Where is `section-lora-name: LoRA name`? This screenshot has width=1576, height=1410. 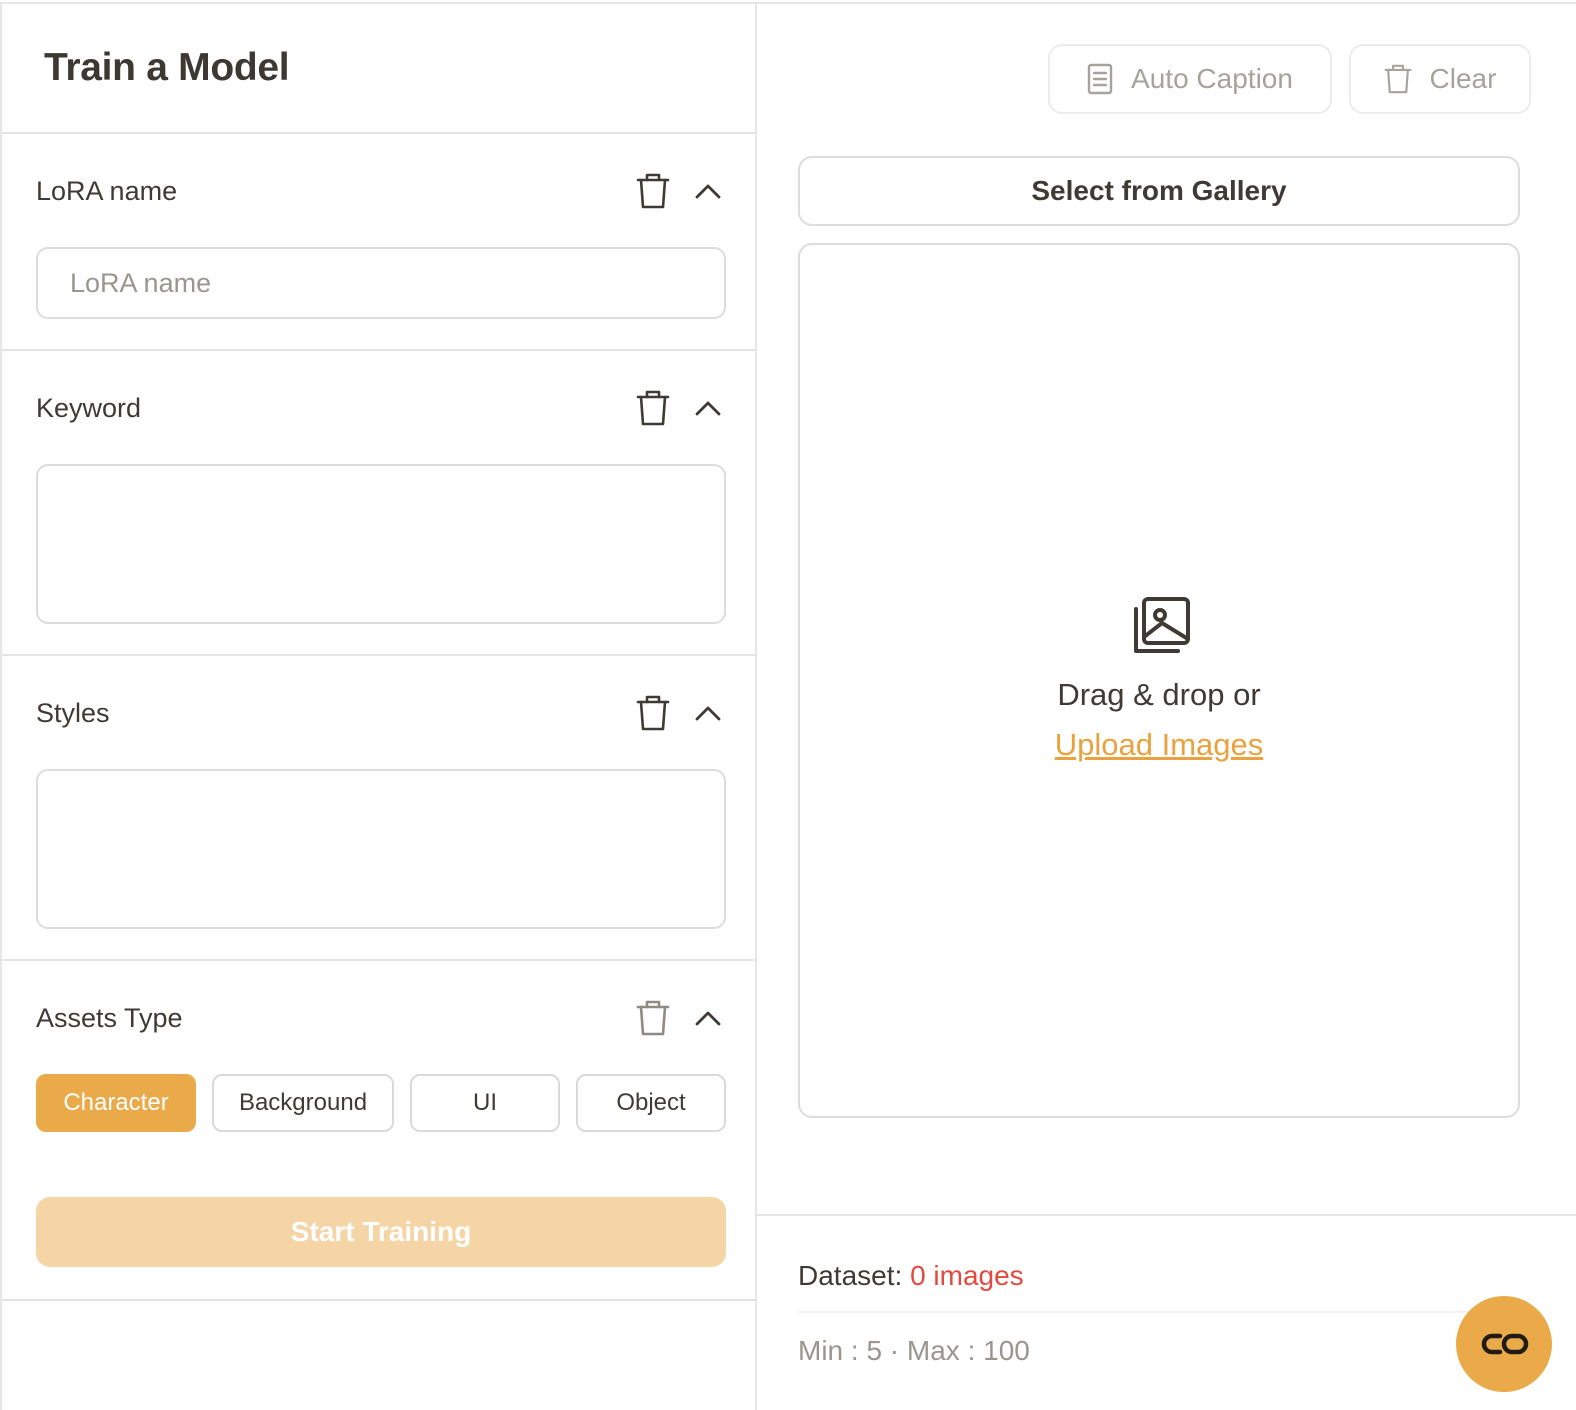 section-lora-name: LoRA name is located at coordinates (379, 241).